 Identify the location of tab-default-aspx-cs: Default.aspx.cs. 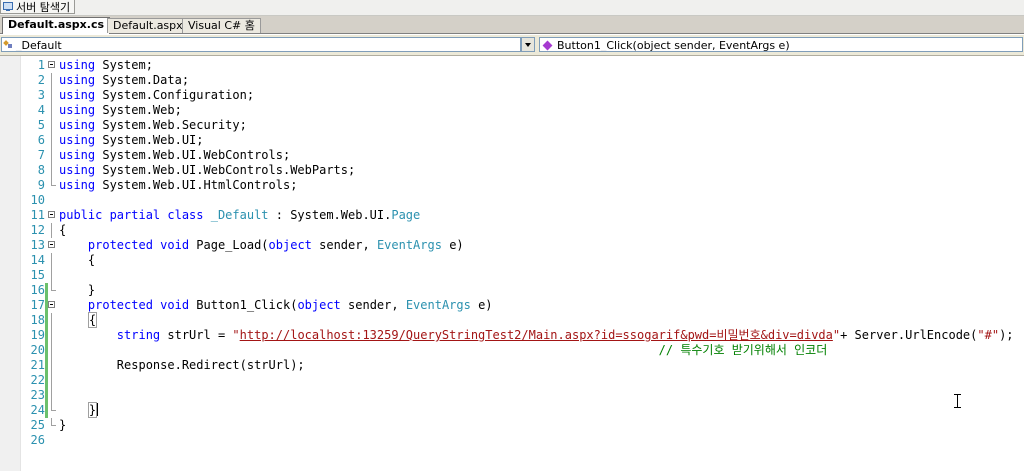
(56, 25).